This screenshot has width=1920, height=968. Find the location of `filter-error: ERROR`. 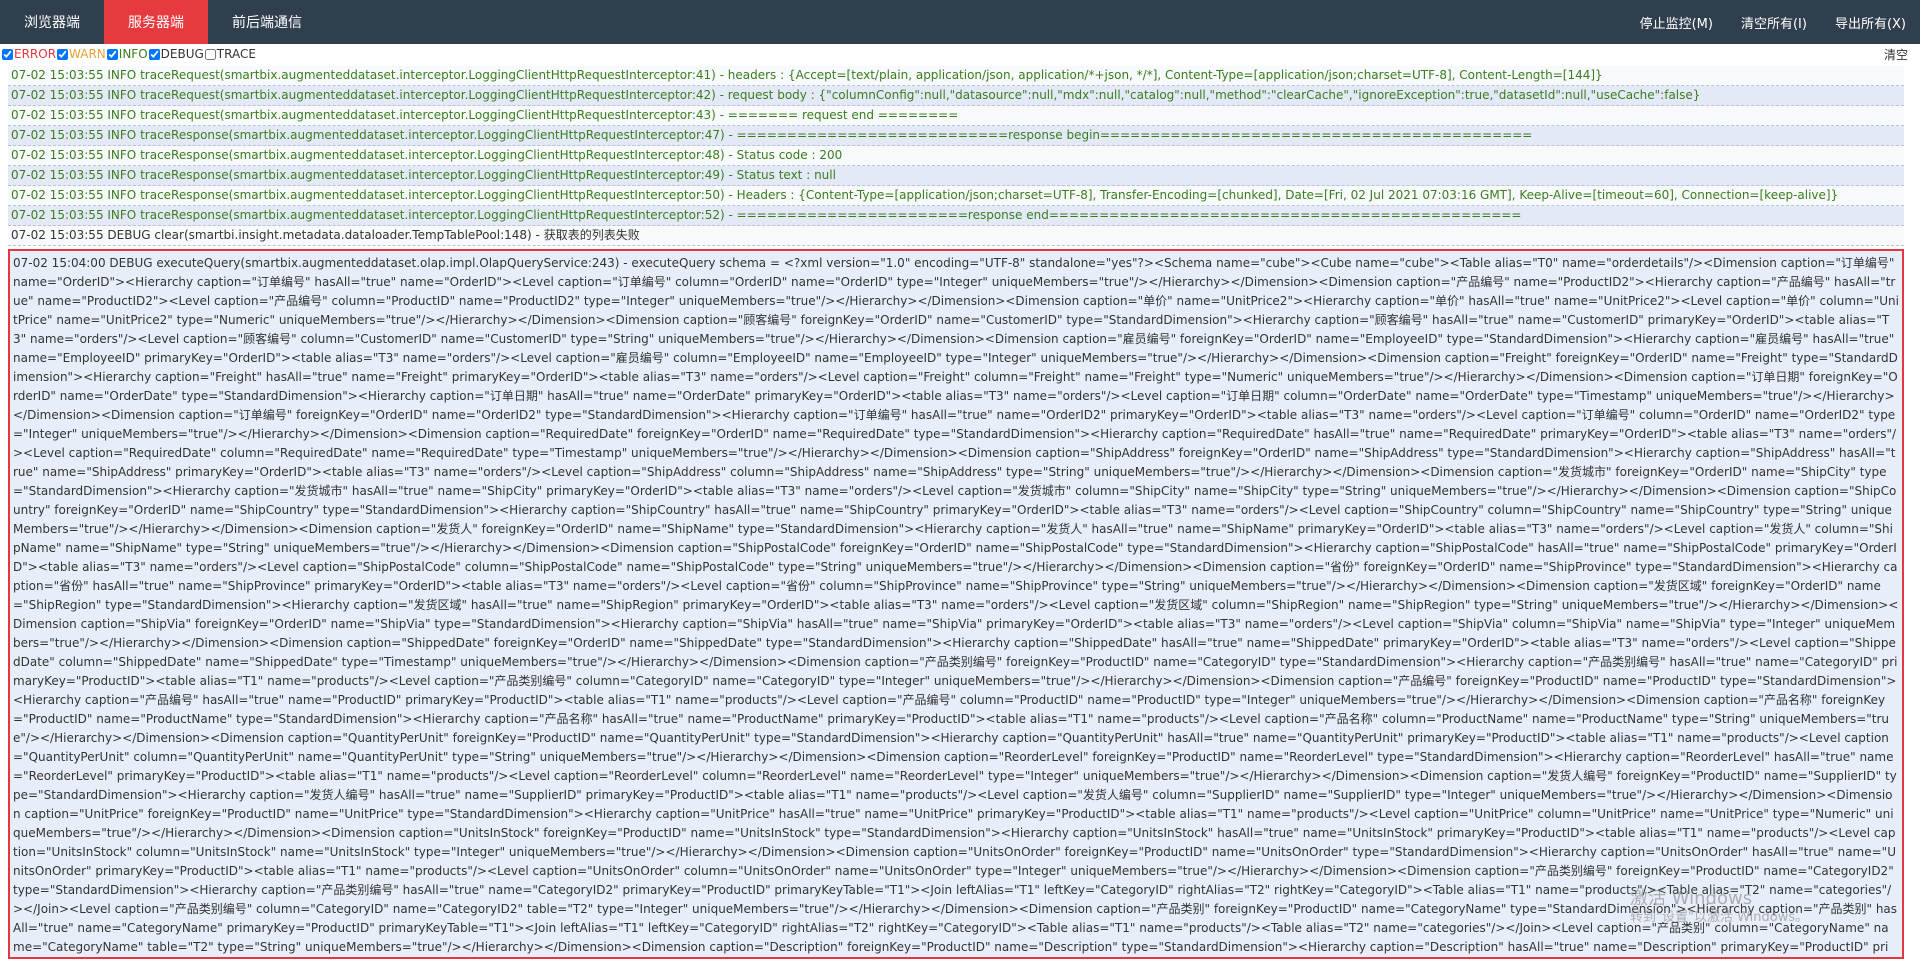

filter-error: ERROR is located at coordinates (29, 54).